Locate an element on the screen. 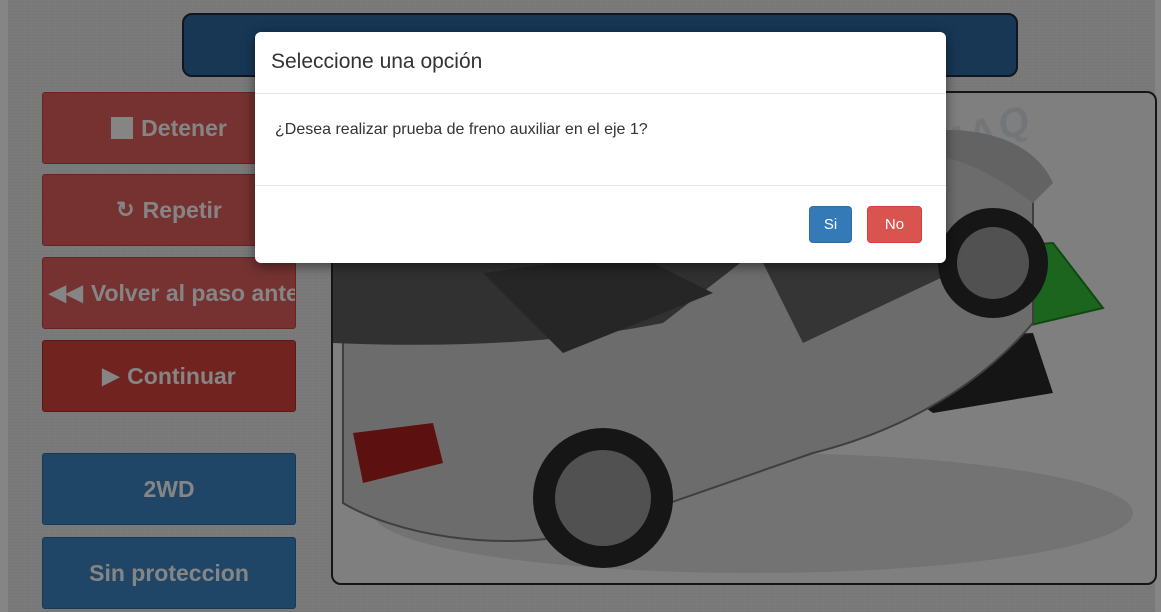 Image resolution: width=1161 pixels, height=612 pixels. no-button: No is located at coordinates (894, 224).